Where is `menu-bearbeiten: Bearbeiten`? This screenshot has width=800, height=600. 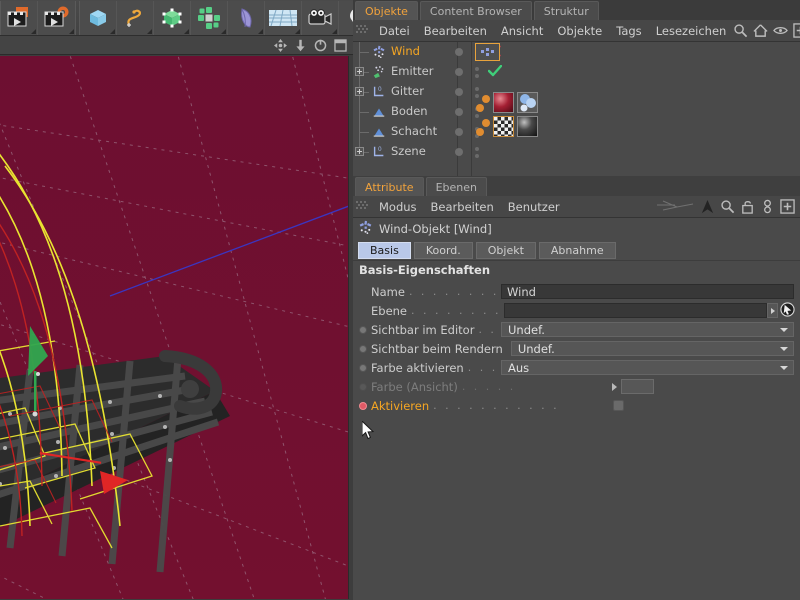 menu-bearbeiten: Bearbeiten is located at coordinates (455, 31).